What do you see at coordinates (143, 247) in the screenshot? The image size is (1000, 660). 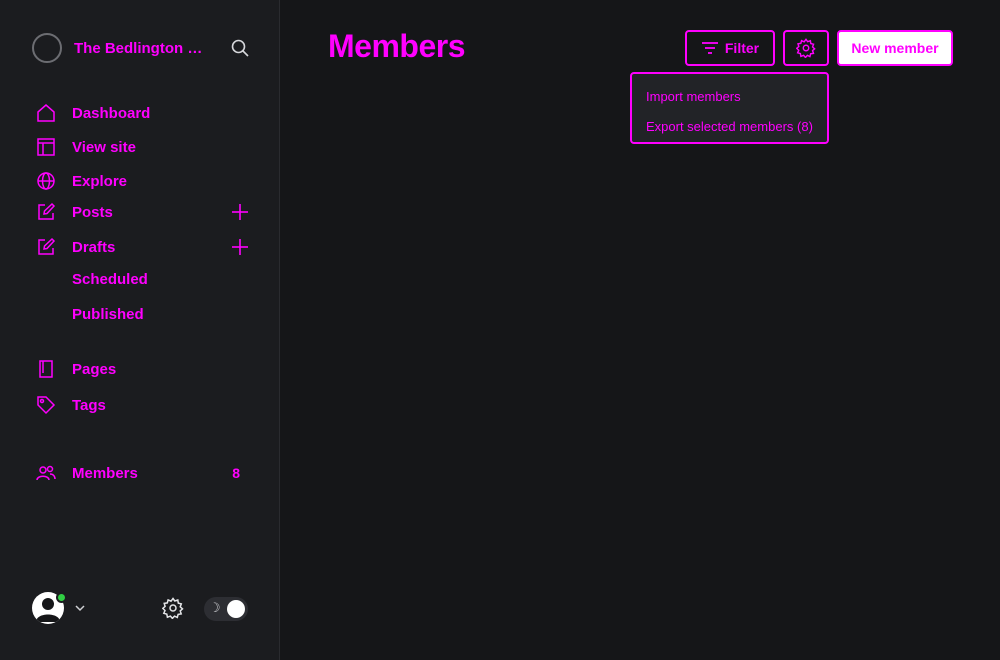 I see `sidebar-item-drafts: Drafts` at bounding box center [143, 247].